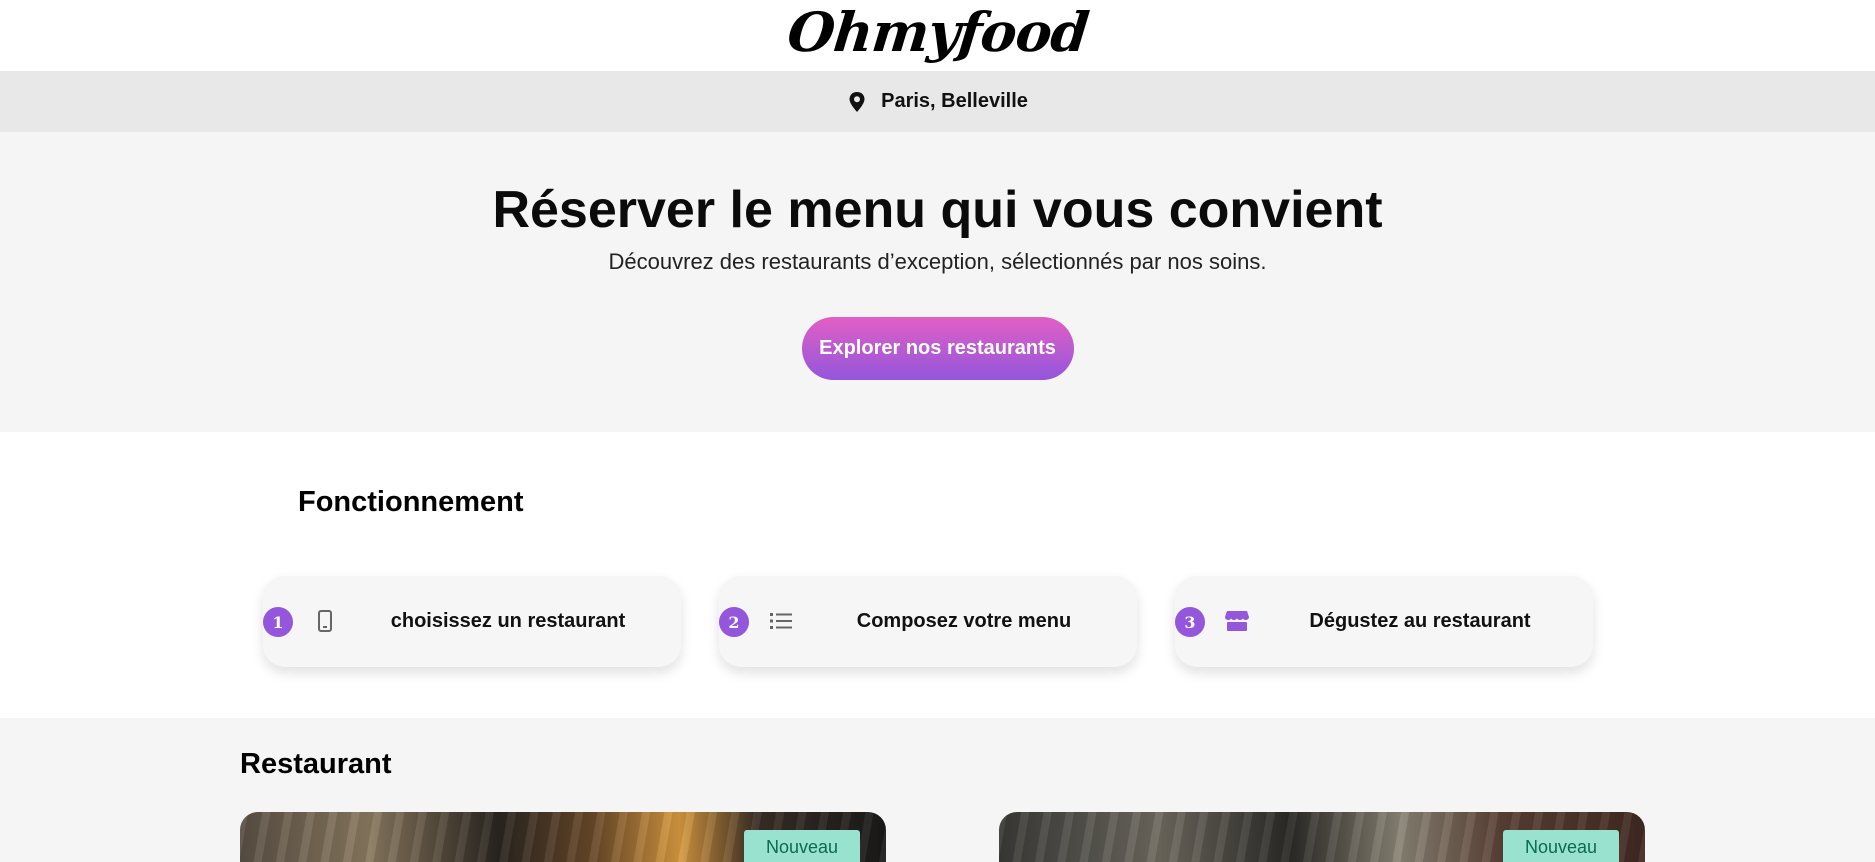 This screenshot has height=862, width=1875. I want to click on location-bar: Paris, Belleville, so click(937, 101).